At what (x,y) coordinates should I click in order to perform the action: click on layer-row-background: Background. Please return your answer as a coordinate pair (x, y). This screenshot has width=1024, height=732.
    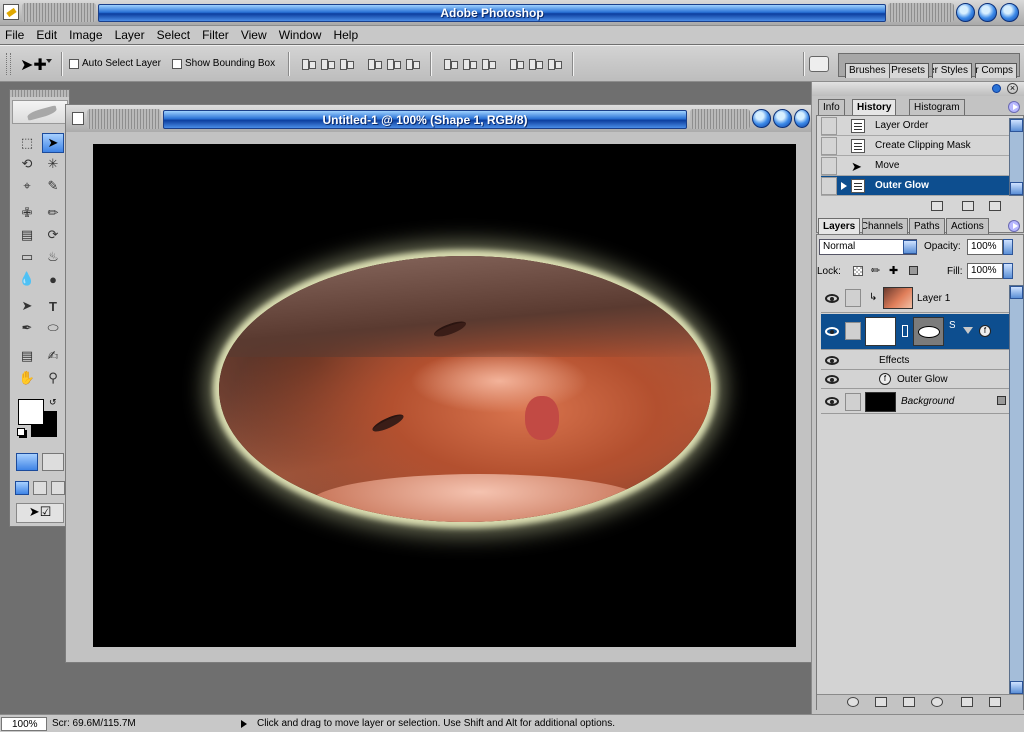
    Looking at the image, I should click on (917, 402).